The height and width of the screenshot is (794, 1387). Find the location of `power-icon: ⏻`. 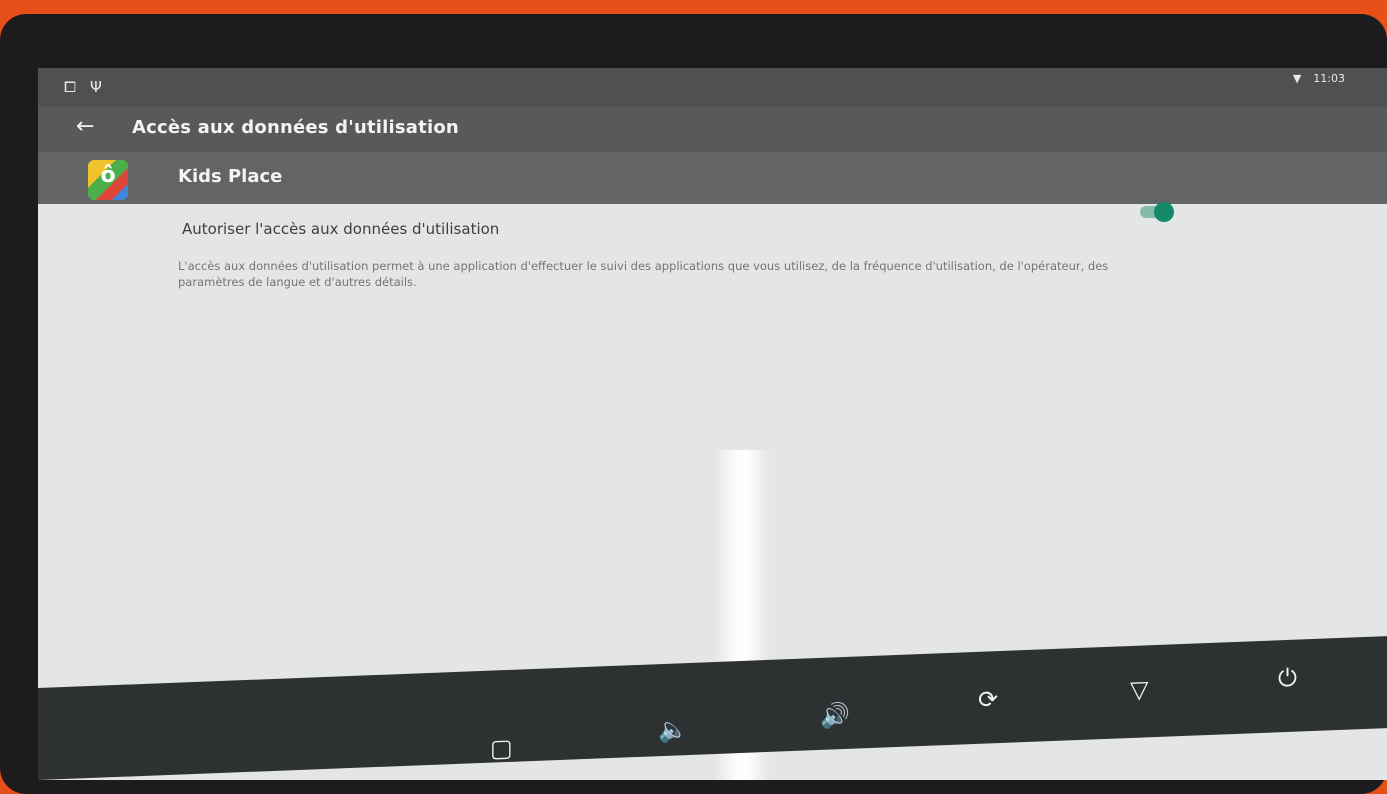

power-icon: ⏻ is located at coordinates (1287, 678).